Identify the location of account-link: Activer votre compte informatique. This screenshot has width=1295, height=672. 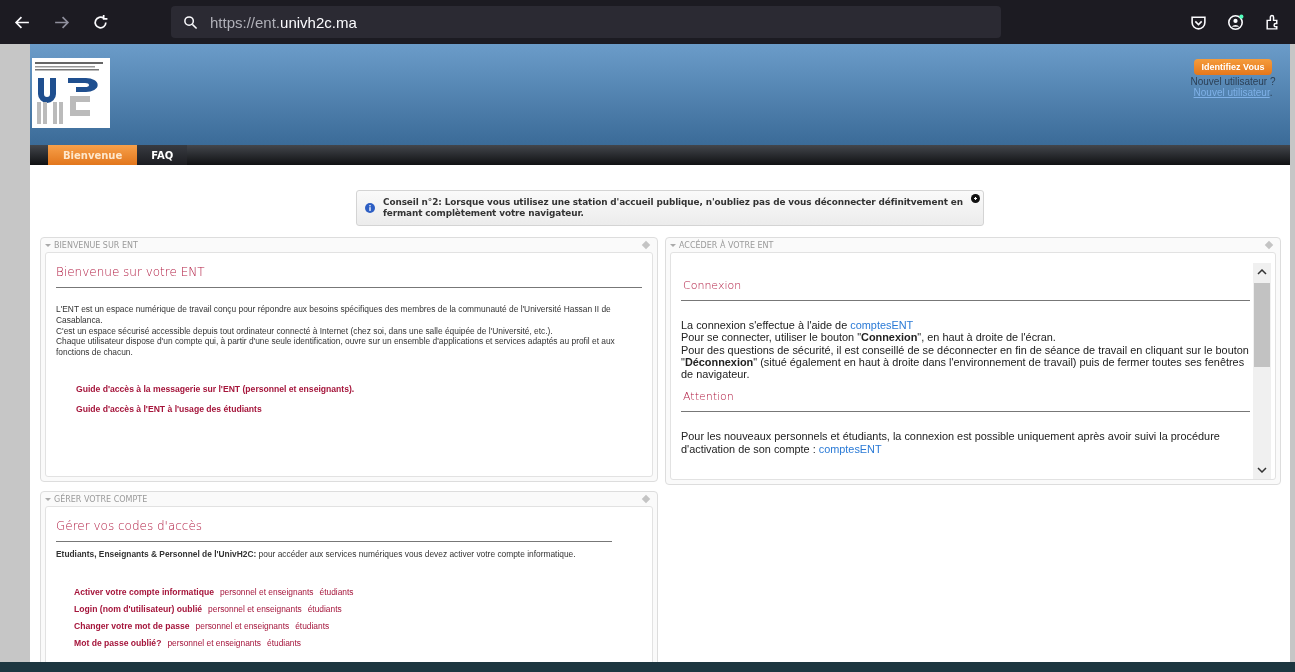
(144, 591).